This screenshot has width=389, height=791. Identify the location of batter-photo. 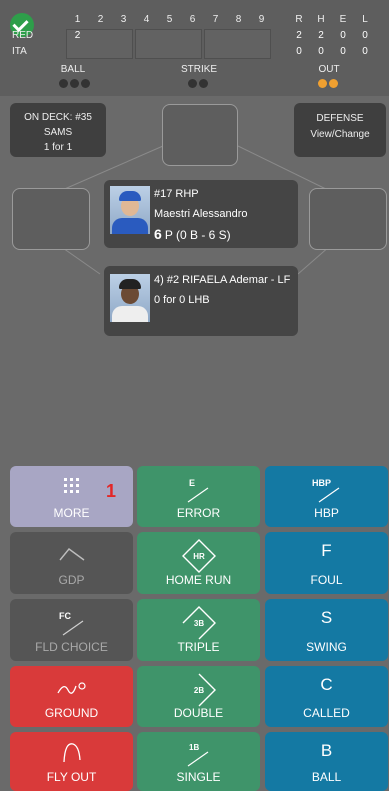
(130, 298).